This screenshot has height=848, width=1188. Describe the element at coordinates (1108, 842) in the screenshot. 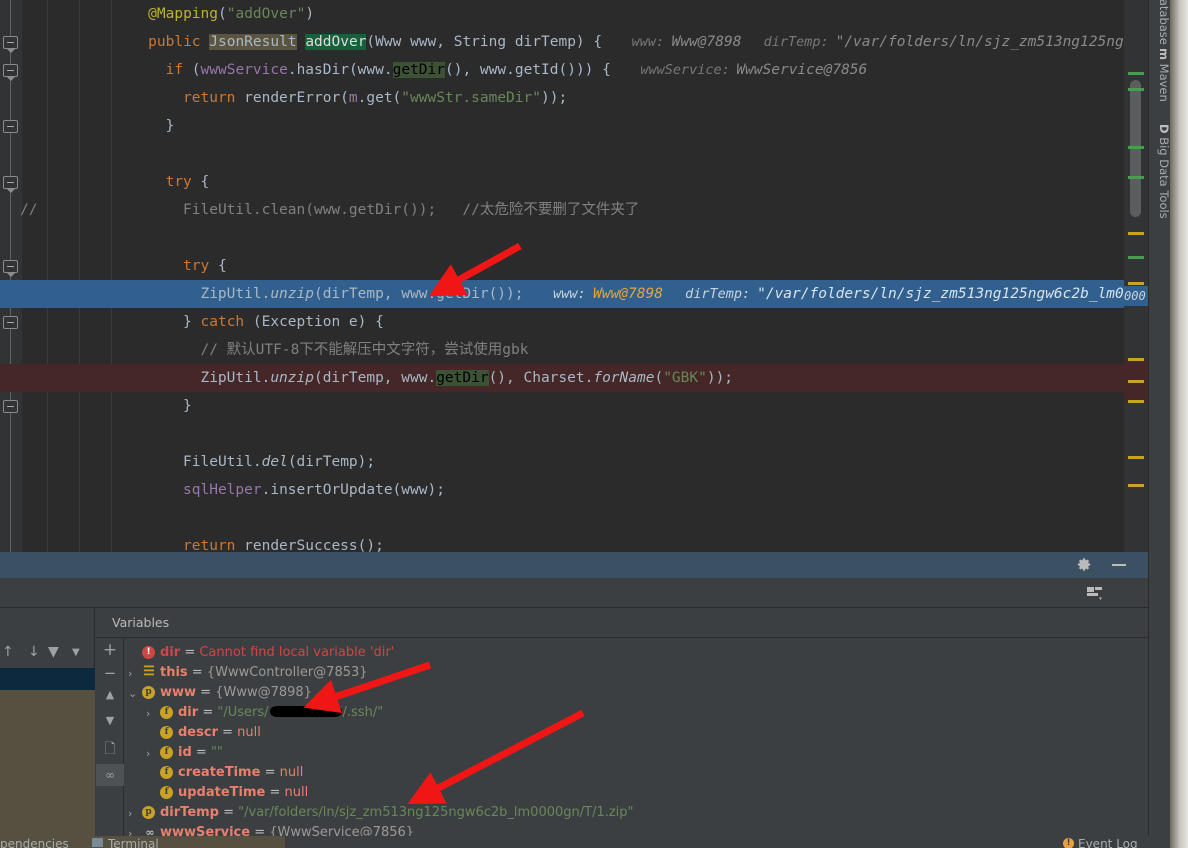

I see `event-log-label: Event Log` at that location.